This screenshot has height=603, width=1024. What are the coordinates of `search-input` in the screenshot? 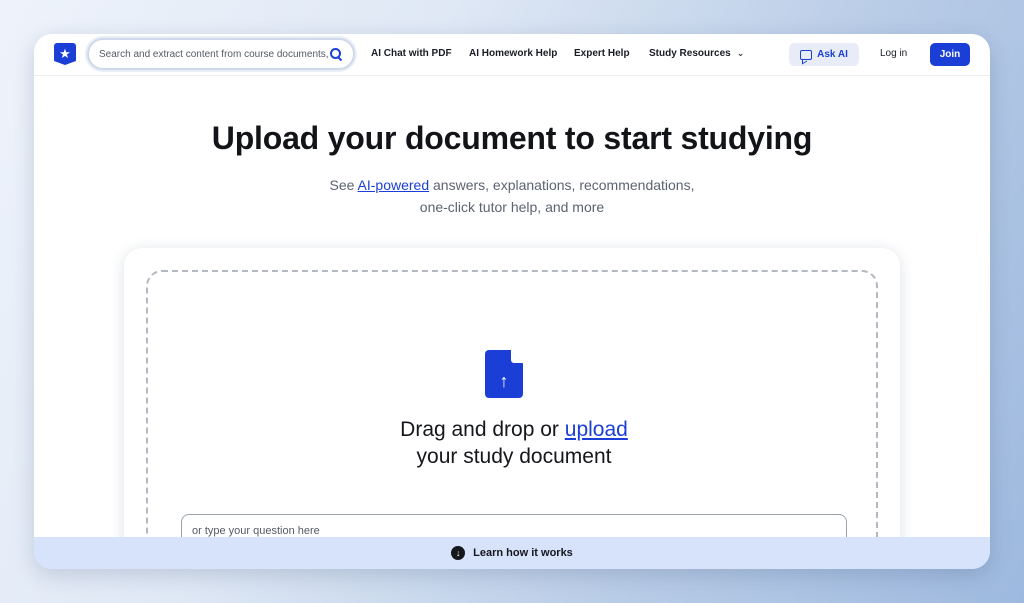 It's located at (214, 54).